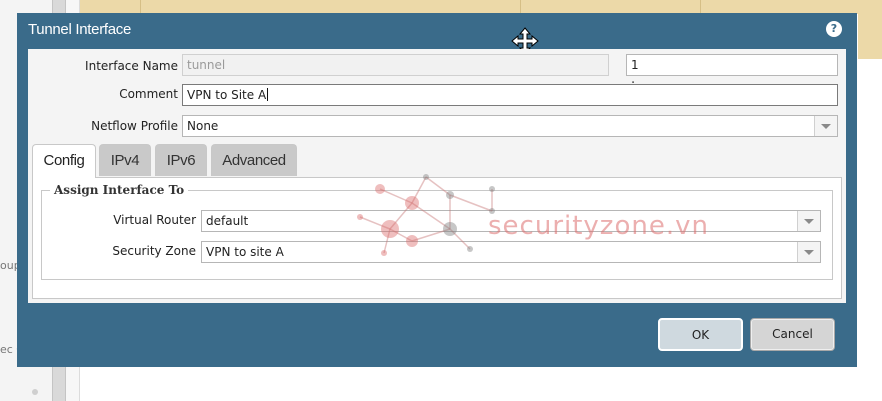 This screenshot has height=401, width=882. I want to click on comment-label: Comment, so click(148, 94).